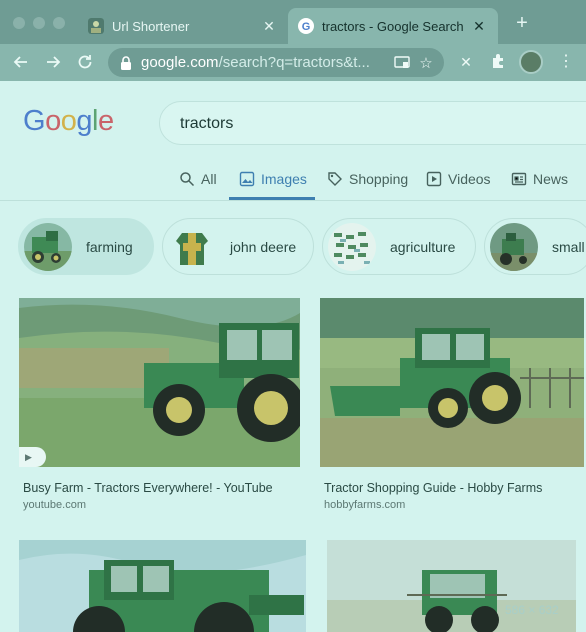 Image resolution: width=586 pixels, height=632 pixels. I want to click on cast-icon, so click(402, 62).